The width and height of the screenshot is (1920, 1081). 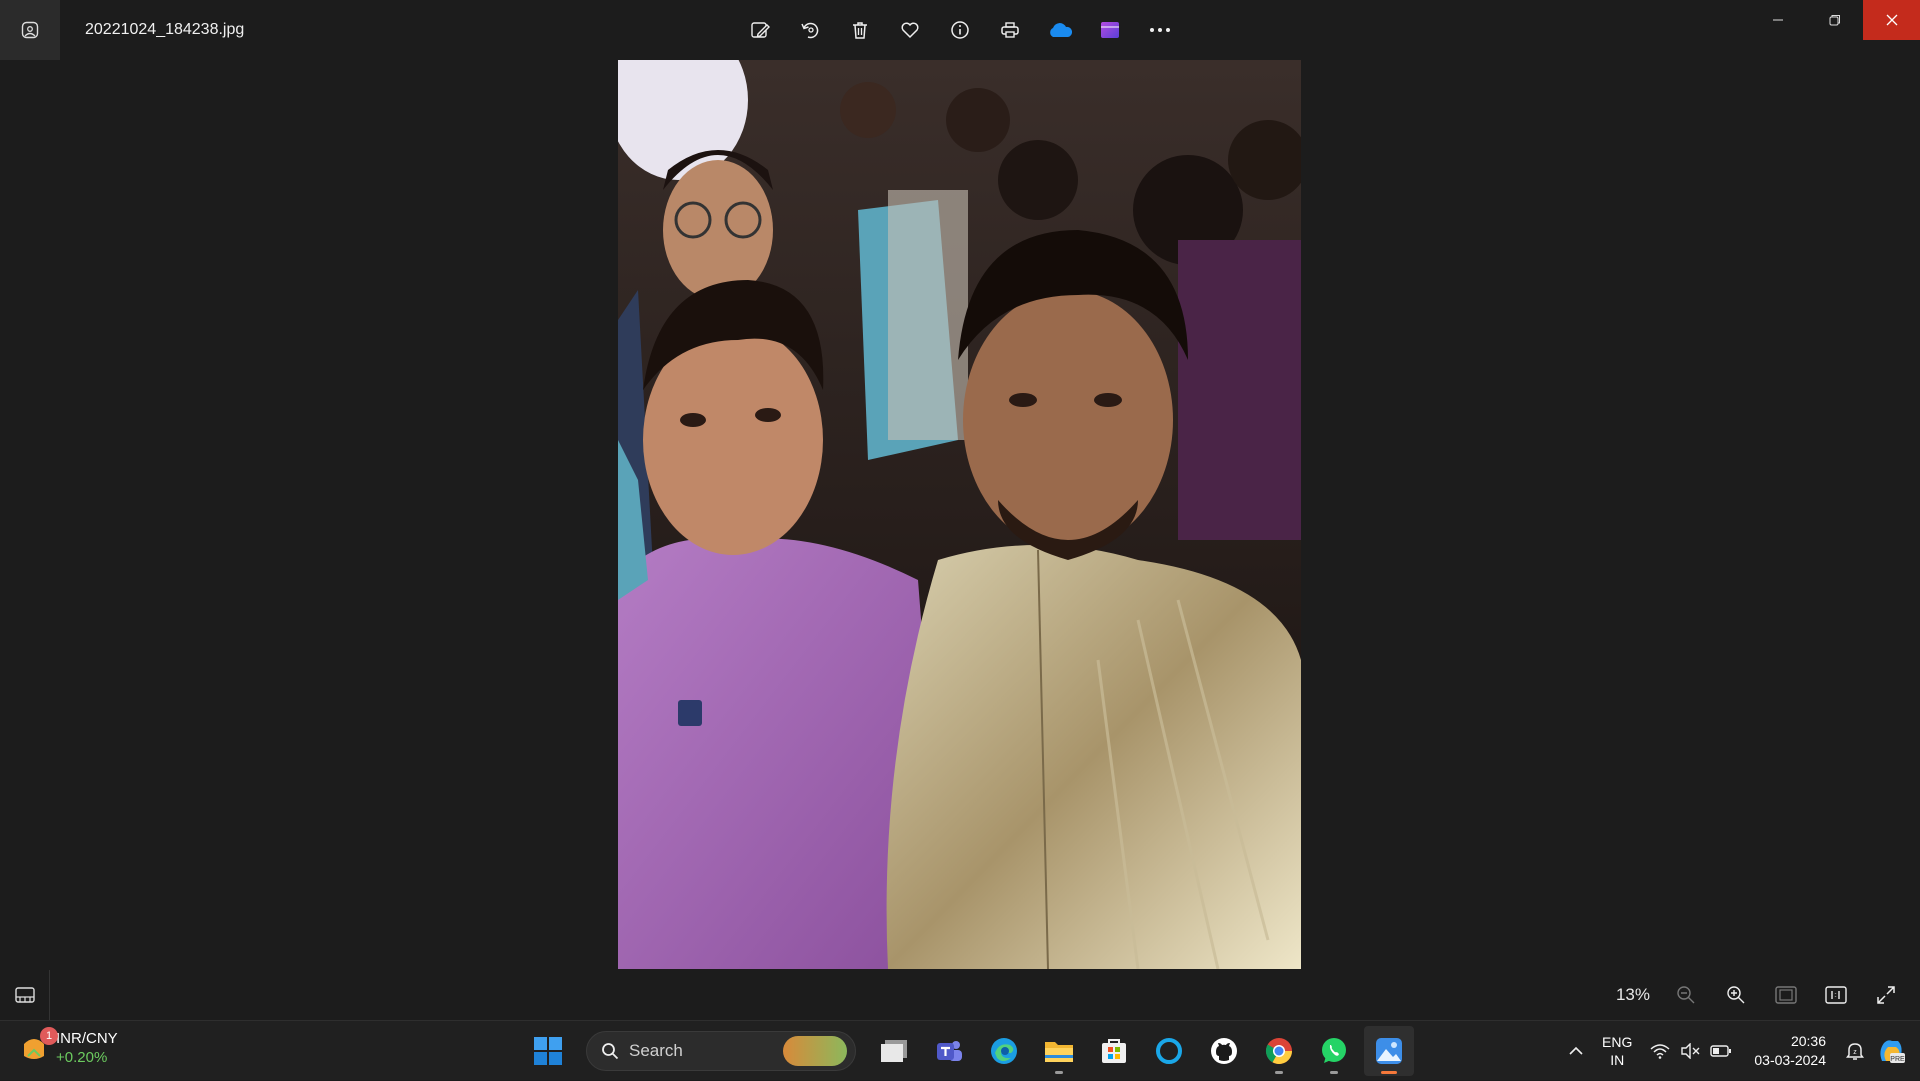 I want to click on full-screen-icon, so click(x=1886, y=995).